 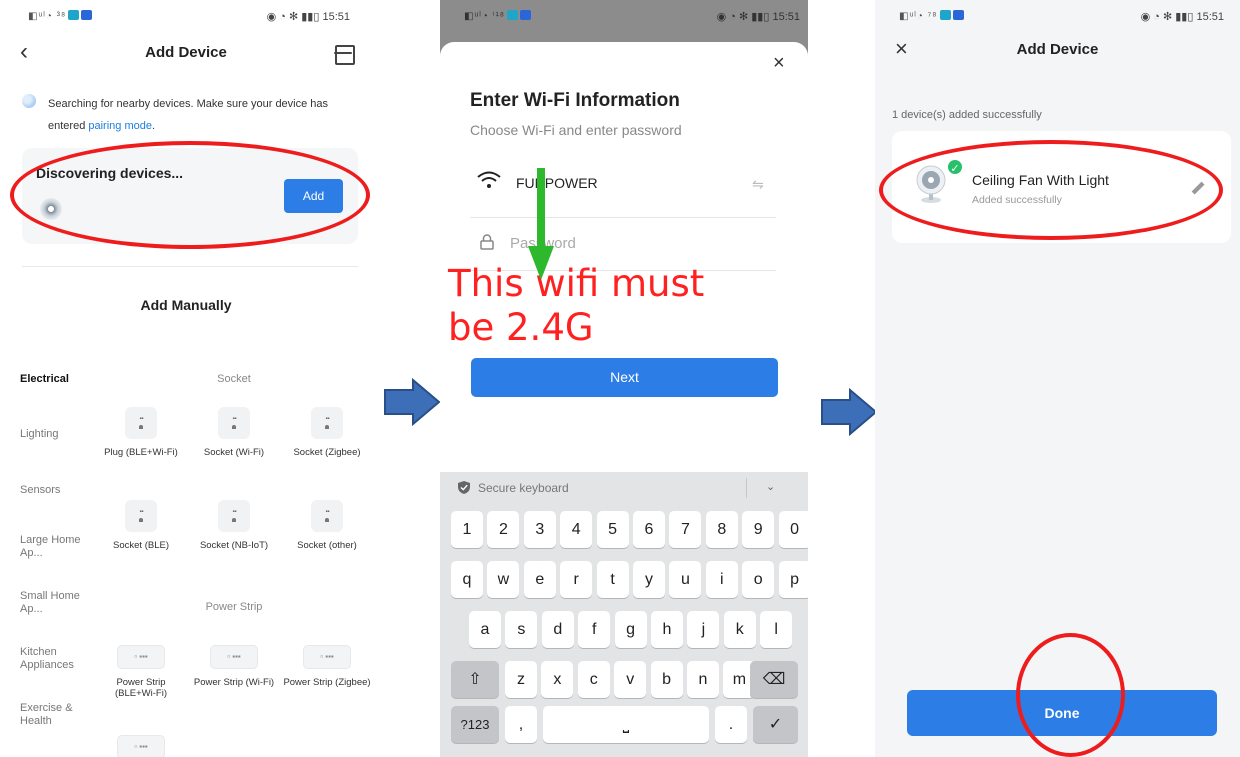 I want to click on key-4: 4, so click(x=576, y=529).